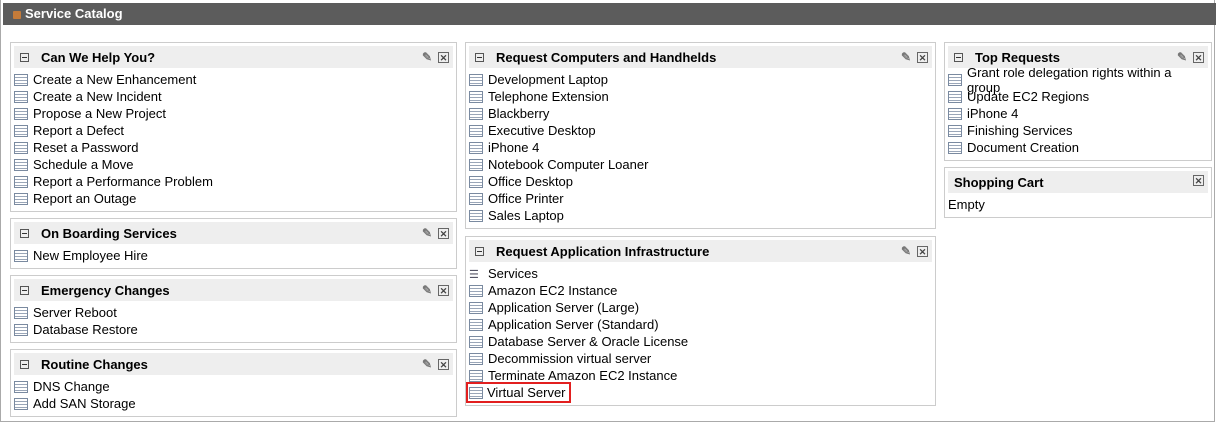  Describe the element at coordinates (1028, 96) in the screenshot. I see `catalog-item-label: Update EC2 Regions` at that location.